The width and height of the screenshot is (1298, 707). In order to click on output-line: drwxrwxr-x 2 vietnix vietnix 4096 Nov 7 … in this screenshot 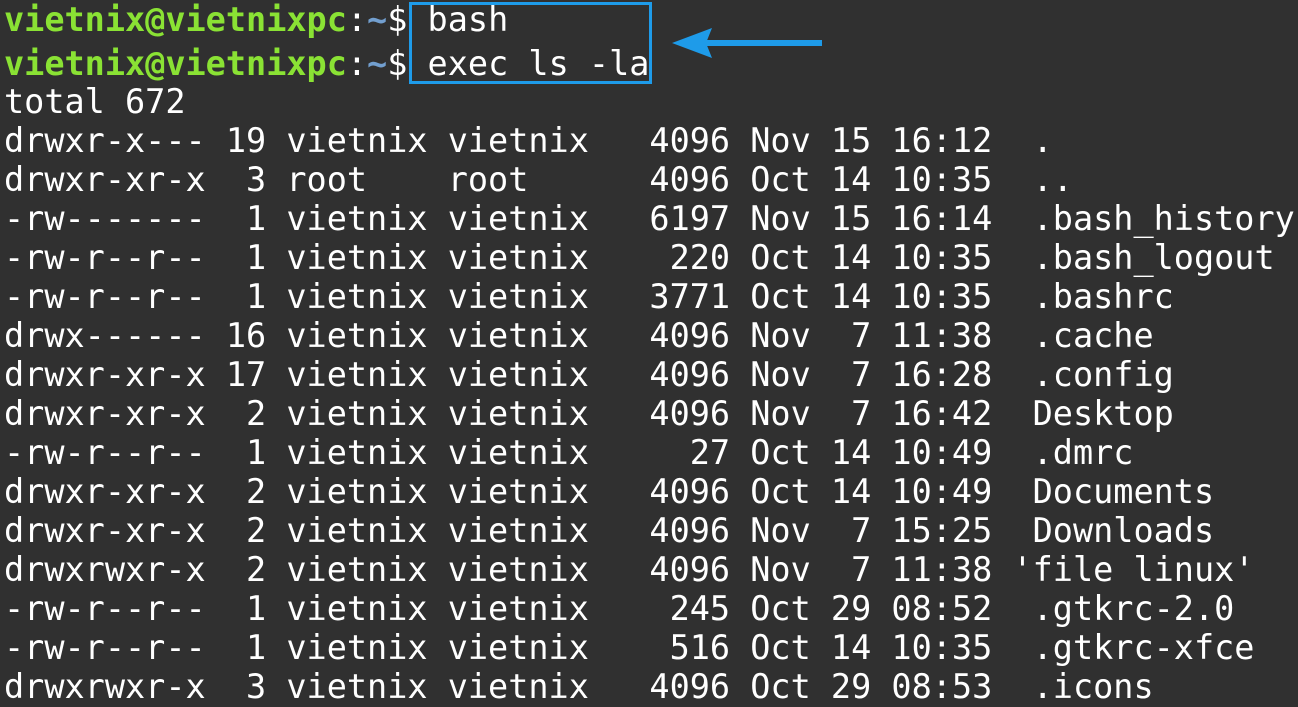, I will do `click(629, 569)`.